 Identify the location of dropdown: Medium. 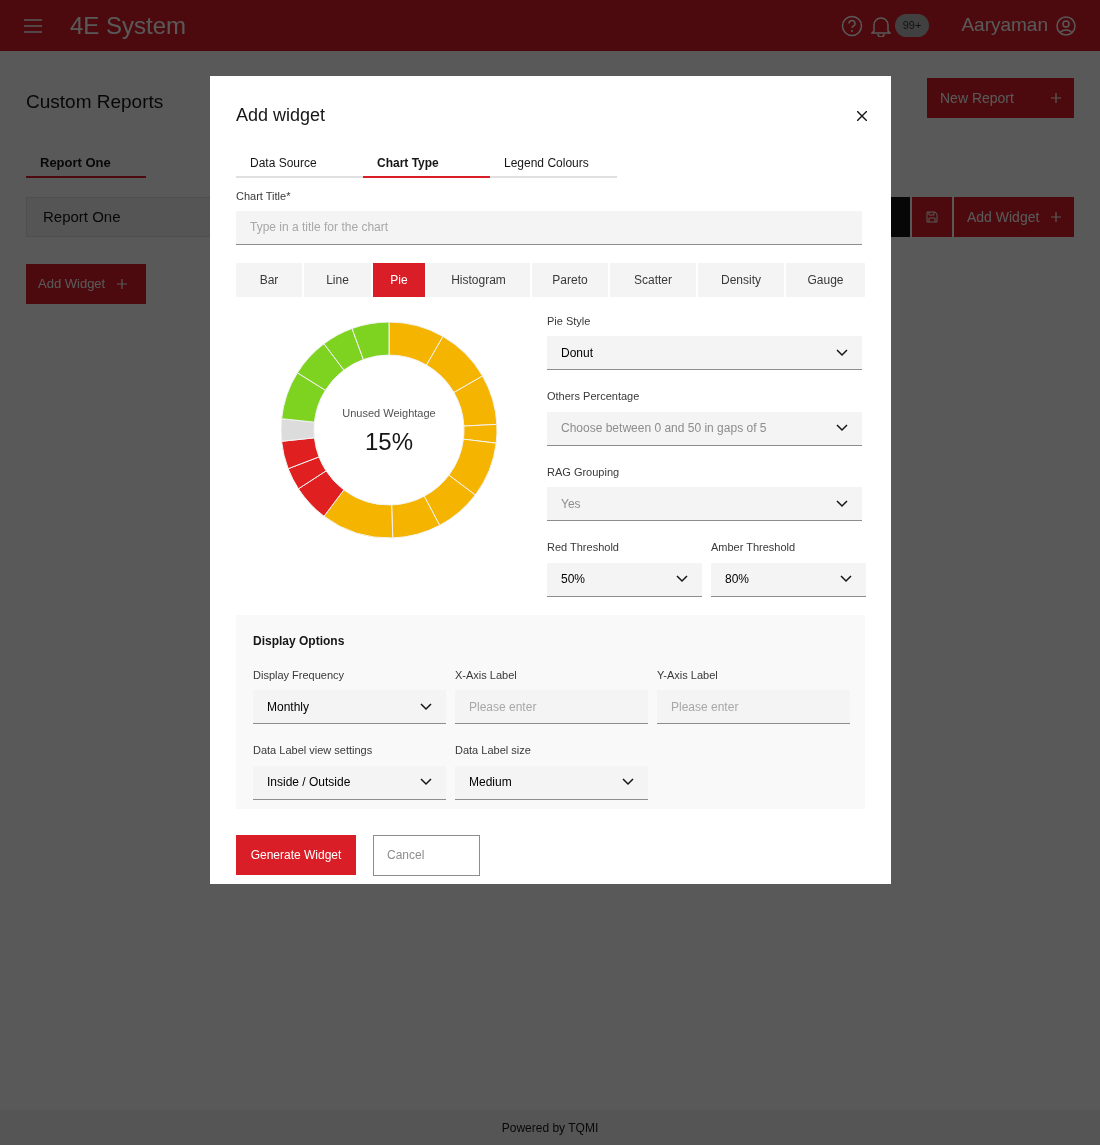
(551, 782).